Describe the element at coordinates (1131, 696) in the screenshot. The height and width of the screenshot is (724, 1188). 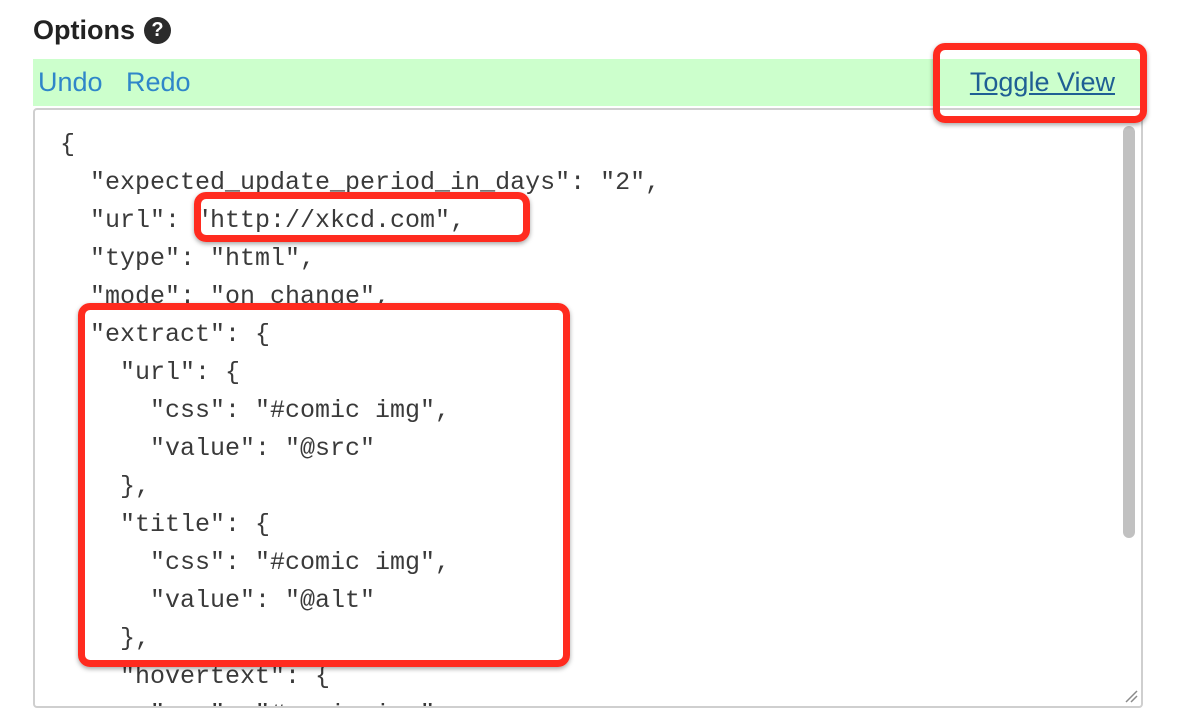
I see `resize-grip-icon` at that location.